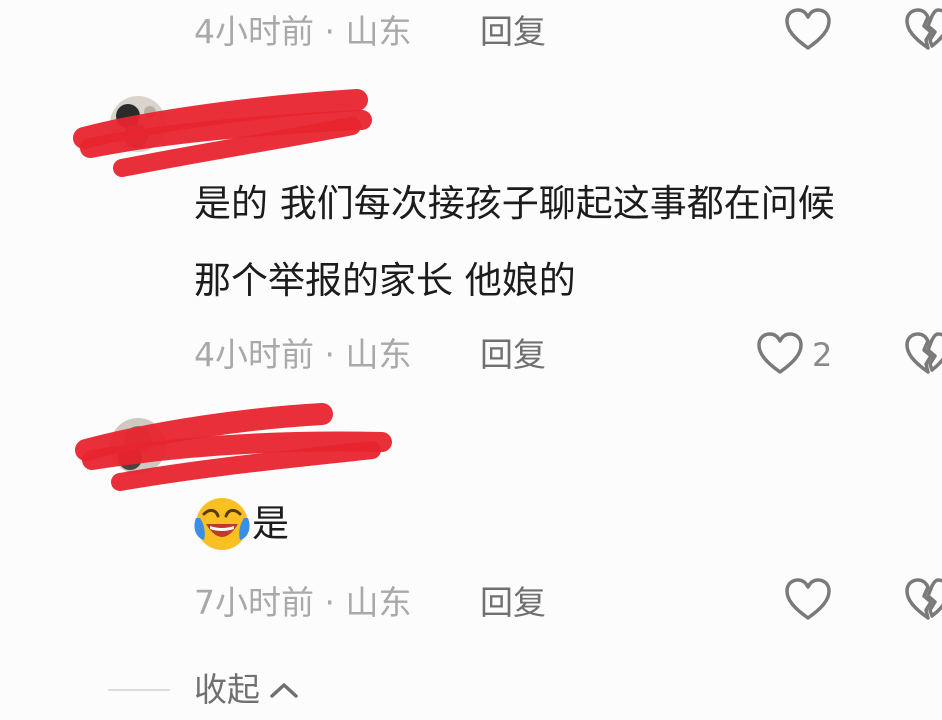 The image size is (942, 720). I want to click on like-count: 2, so click(822, 355).